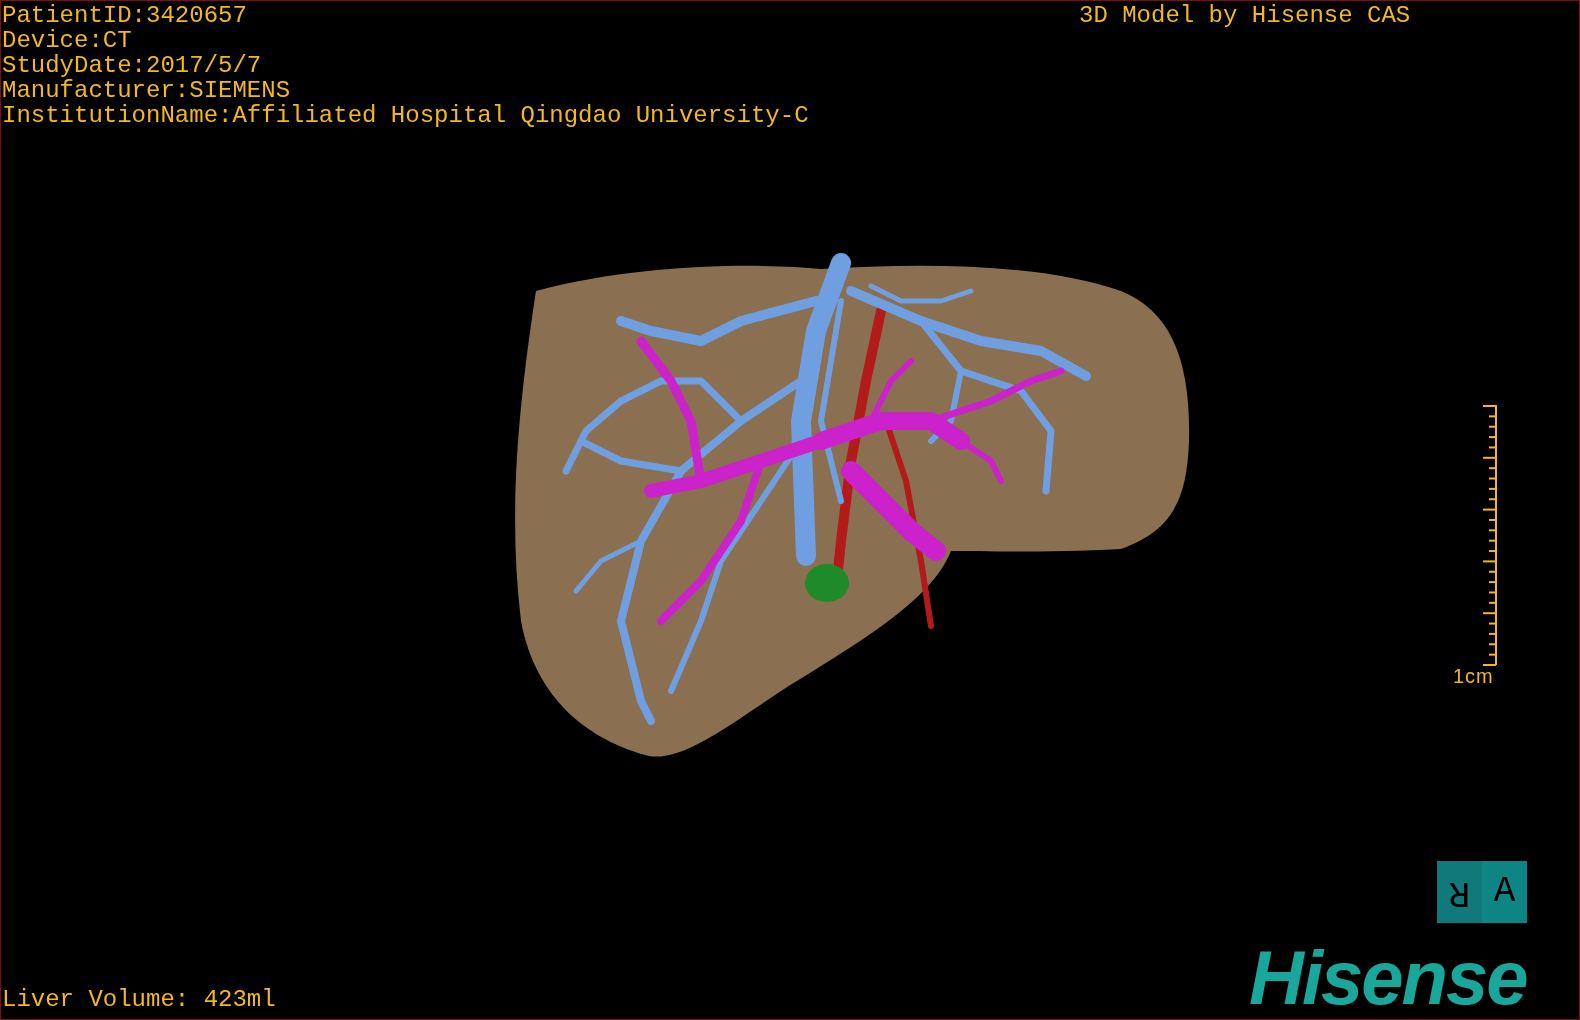 This screenshot has width=1580, height=1020. I want to click on patient-info-line: PatientID:3420657, so click(125, 15).